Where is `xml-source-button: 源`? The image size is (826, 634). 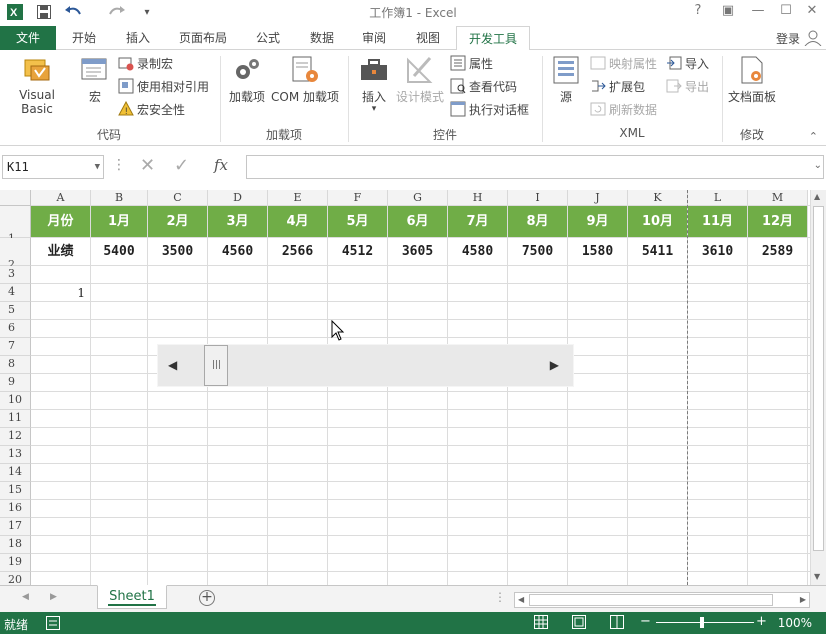
xml-source-button: 源 is located at coordinates (566, 79).